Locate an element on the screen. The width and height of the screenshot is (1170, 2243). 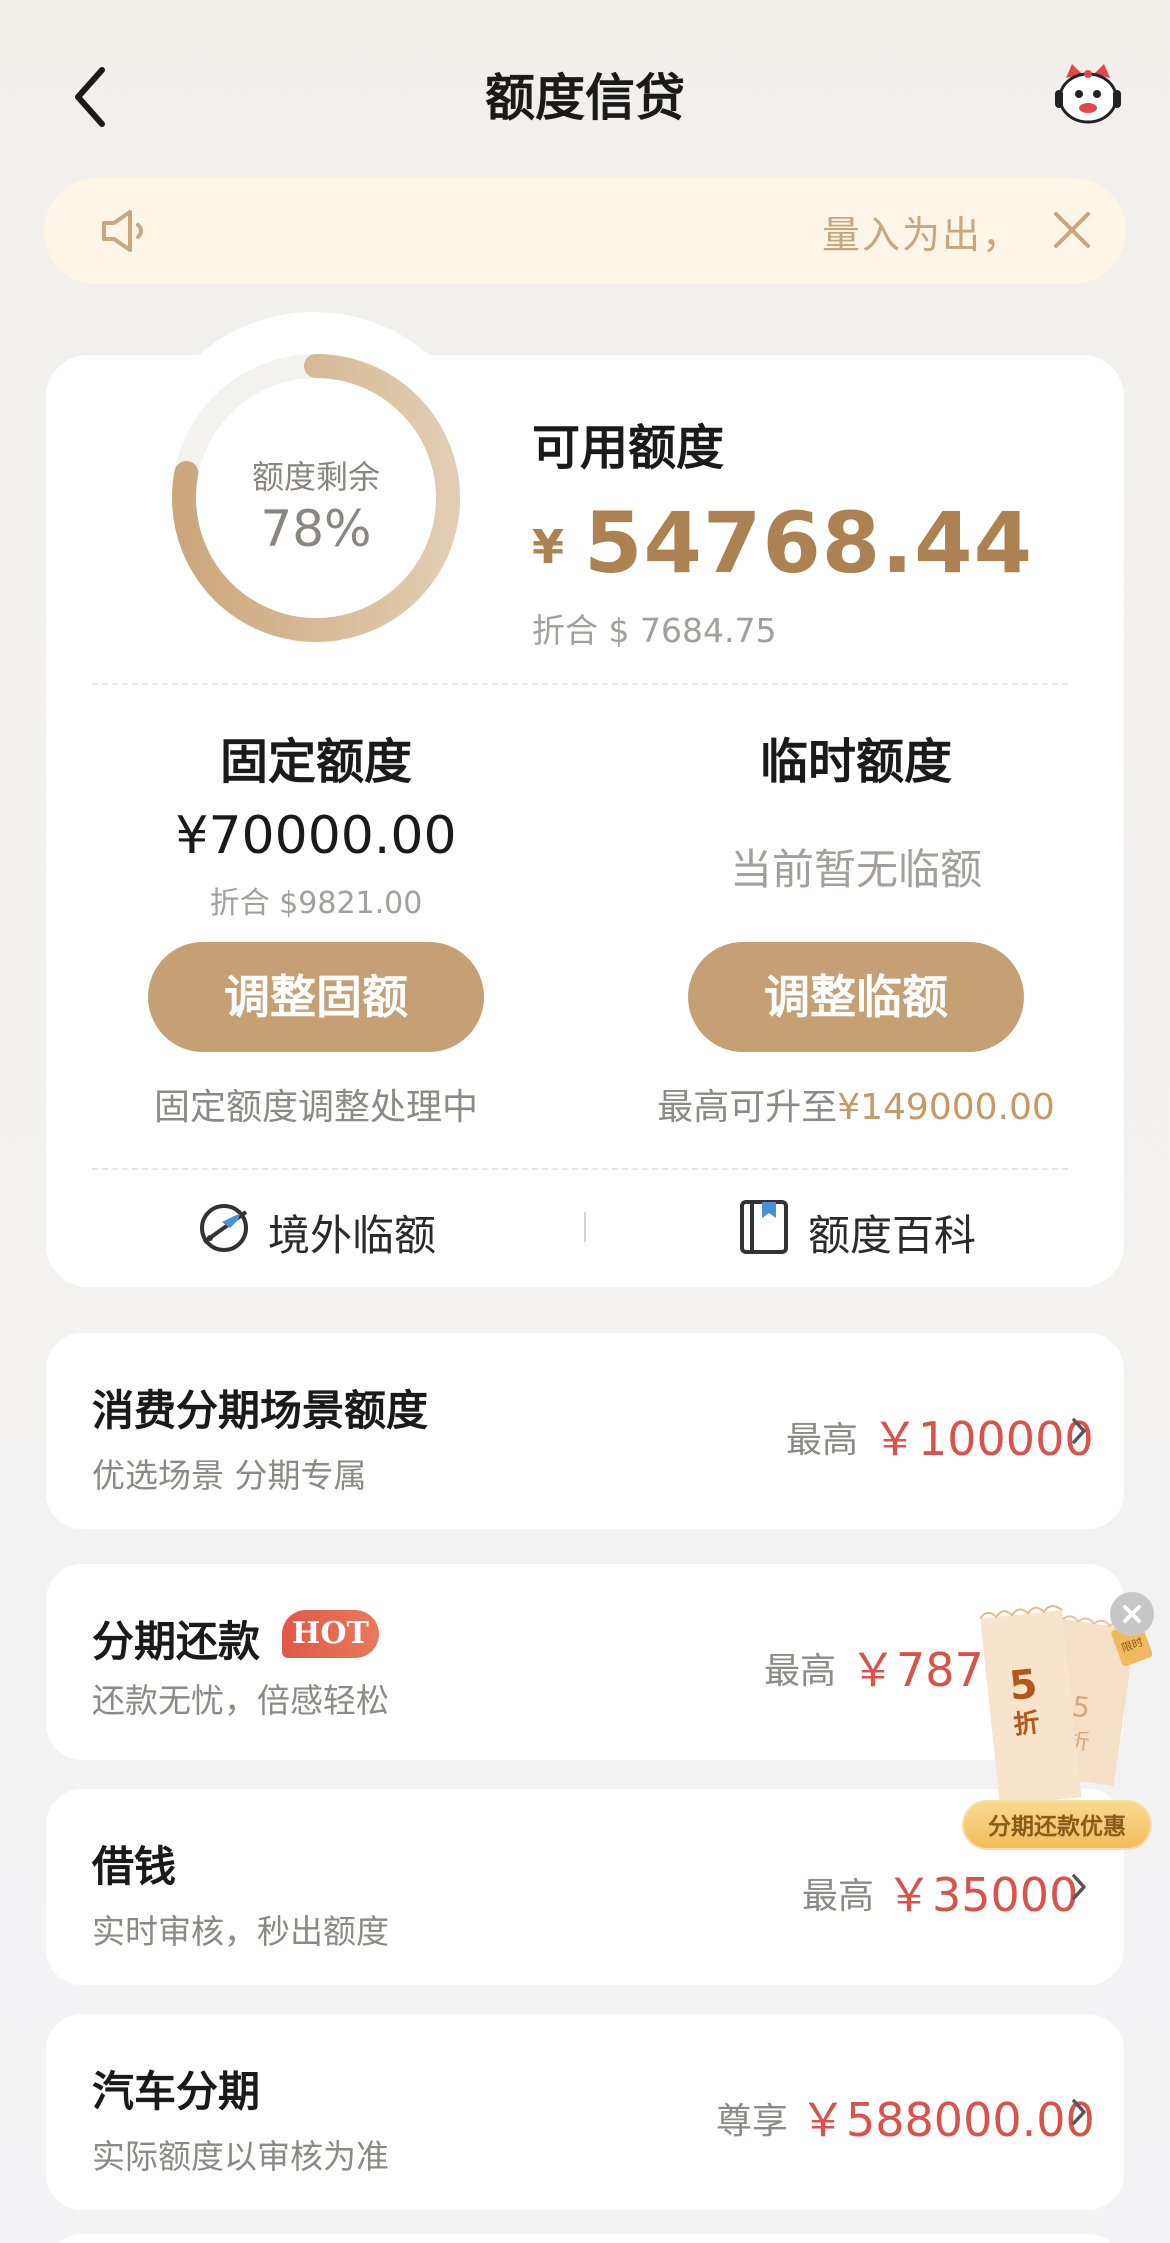
row-subtitle: 实时审核，秒出额度 is located at coordinates (240, 1931).